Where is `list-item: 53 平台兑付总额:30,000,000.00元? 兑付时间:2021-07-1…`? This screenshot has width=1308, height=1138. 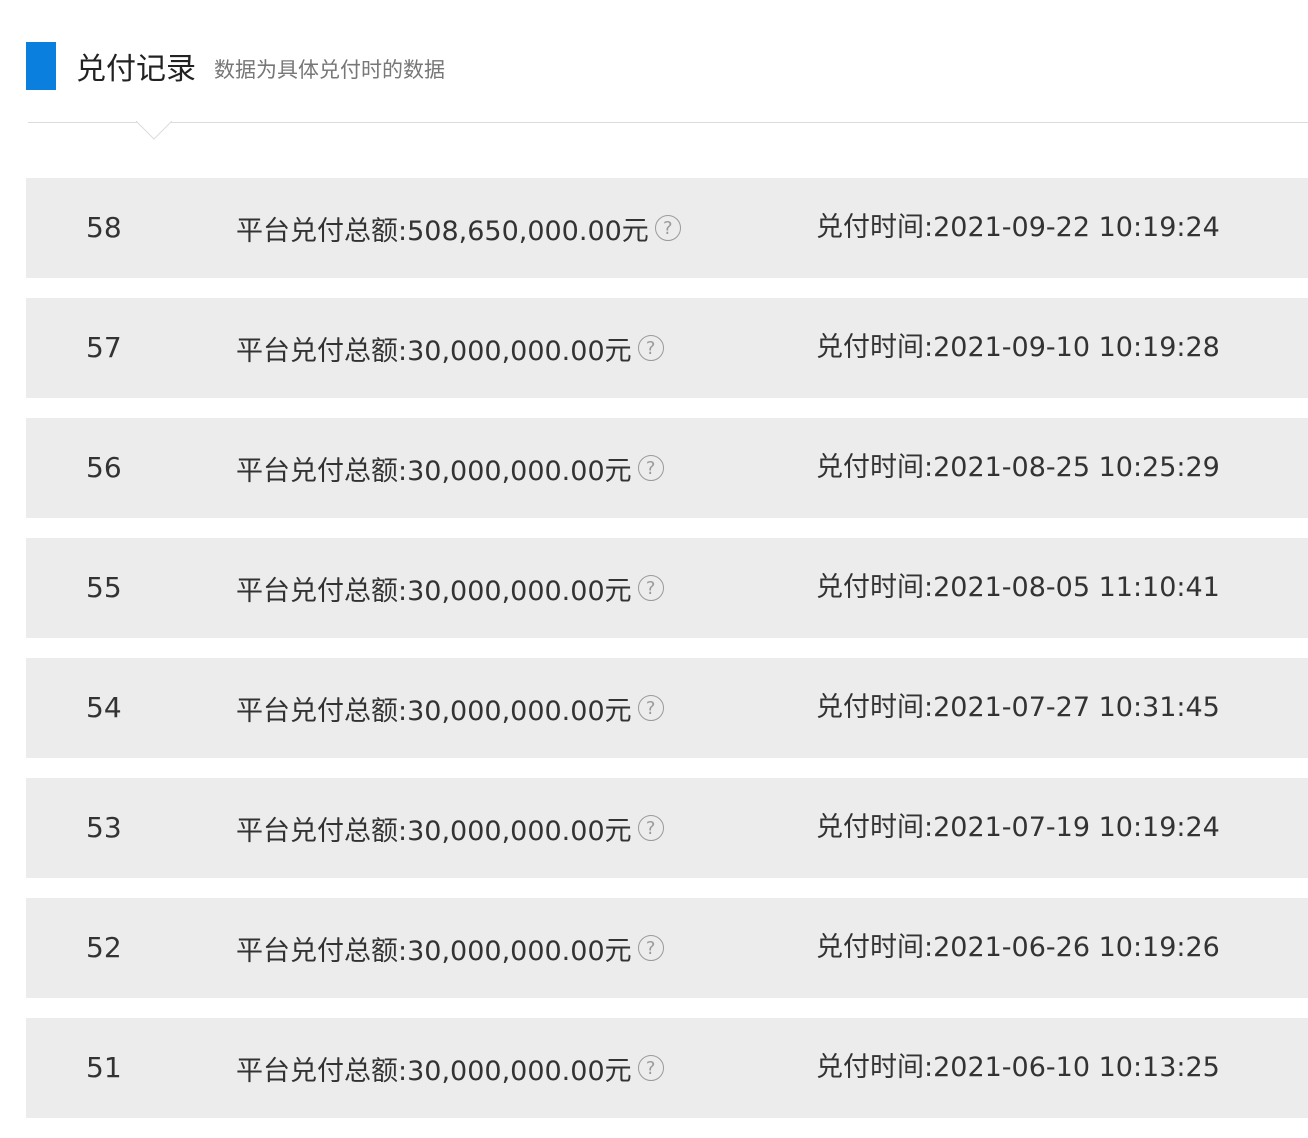 list-item: 53 平台兑付总额:30,000,000.00元? 兑付时间:2021-07-1… is located at coordinates (667, 828).